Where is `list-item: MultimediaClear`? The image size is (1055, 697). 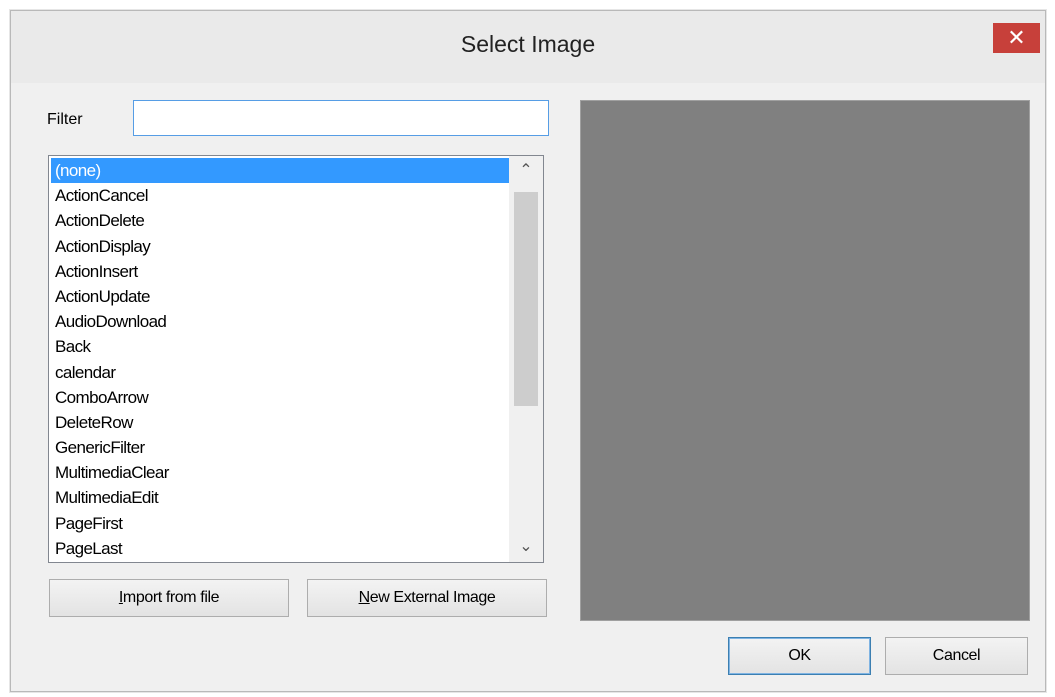
list-item: MultimediaClear is located at coordinates (281, 472).